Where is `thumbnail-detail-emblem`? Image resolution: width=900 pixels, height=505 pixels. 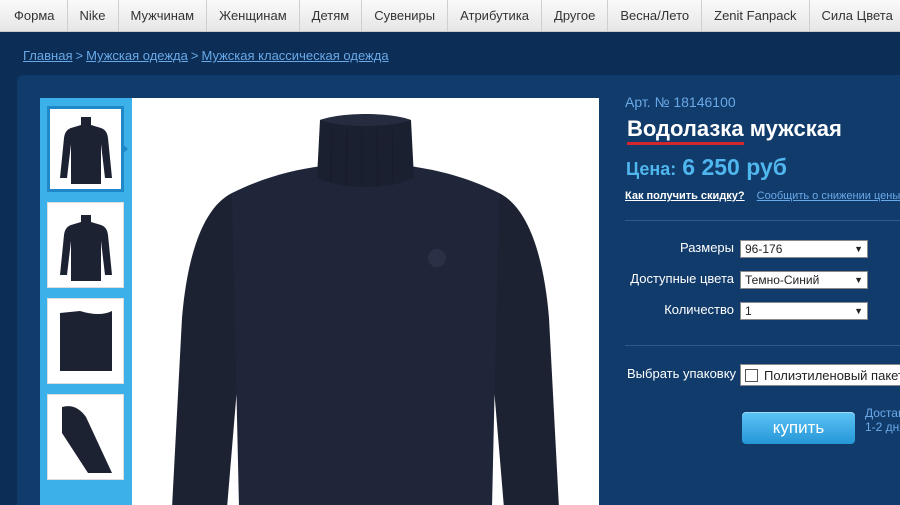 thumbnail-detail-emblem is located at coordinates (85, 341).